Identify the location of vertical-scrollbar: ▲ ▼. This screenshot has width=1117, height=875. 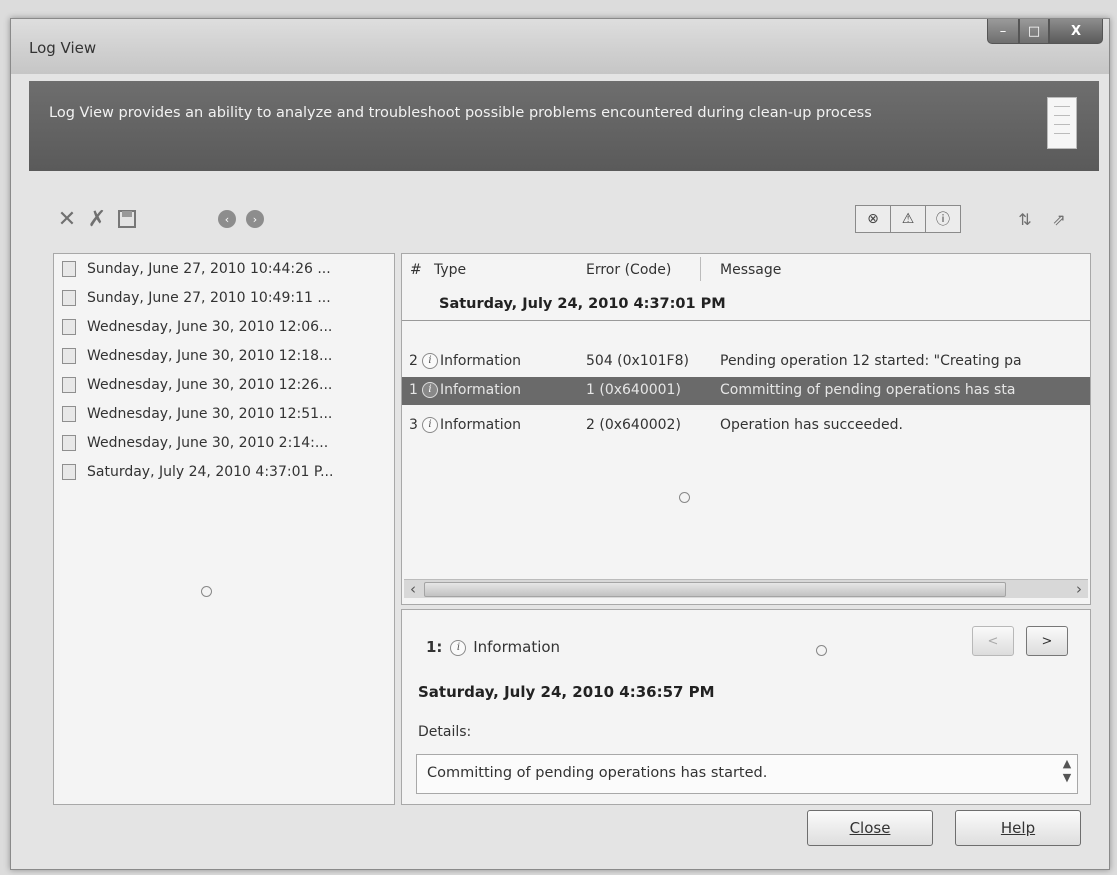
(1067, 773).